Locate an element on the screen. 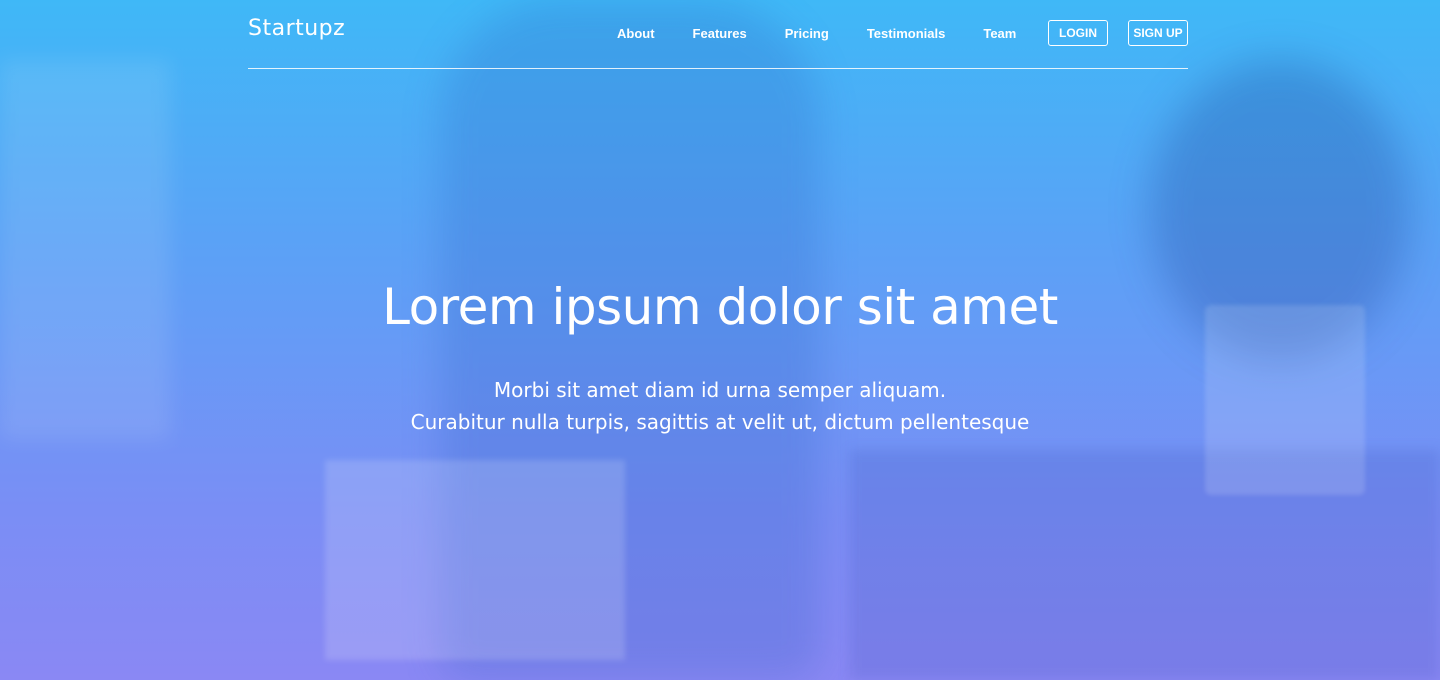 The image size is (1440, 680). background-box is located at coordinates (475, 560).